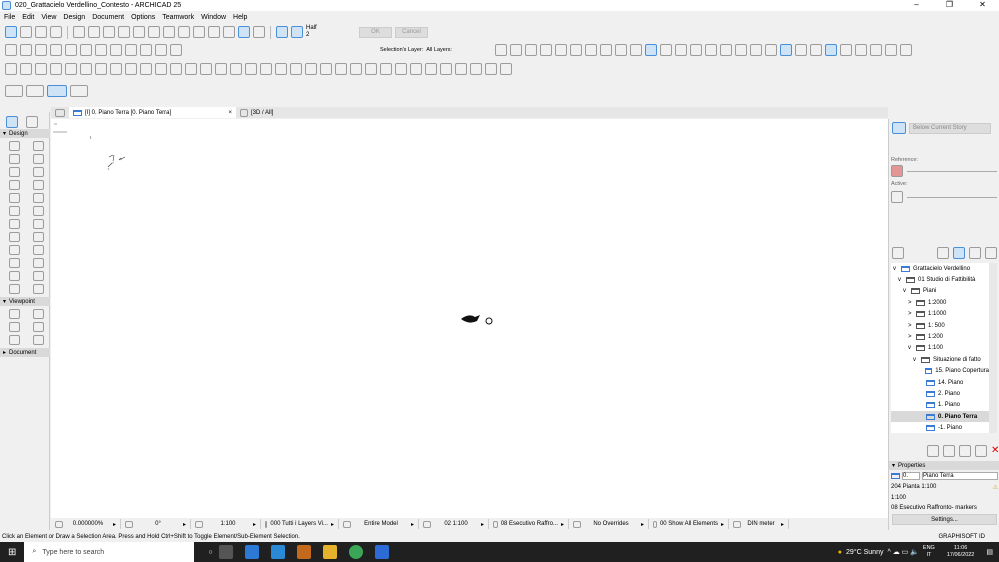  What do you see at coordinates (14, 91) in the screenshot?
I see `view-tool-icon` at bounding box center [14, 91].